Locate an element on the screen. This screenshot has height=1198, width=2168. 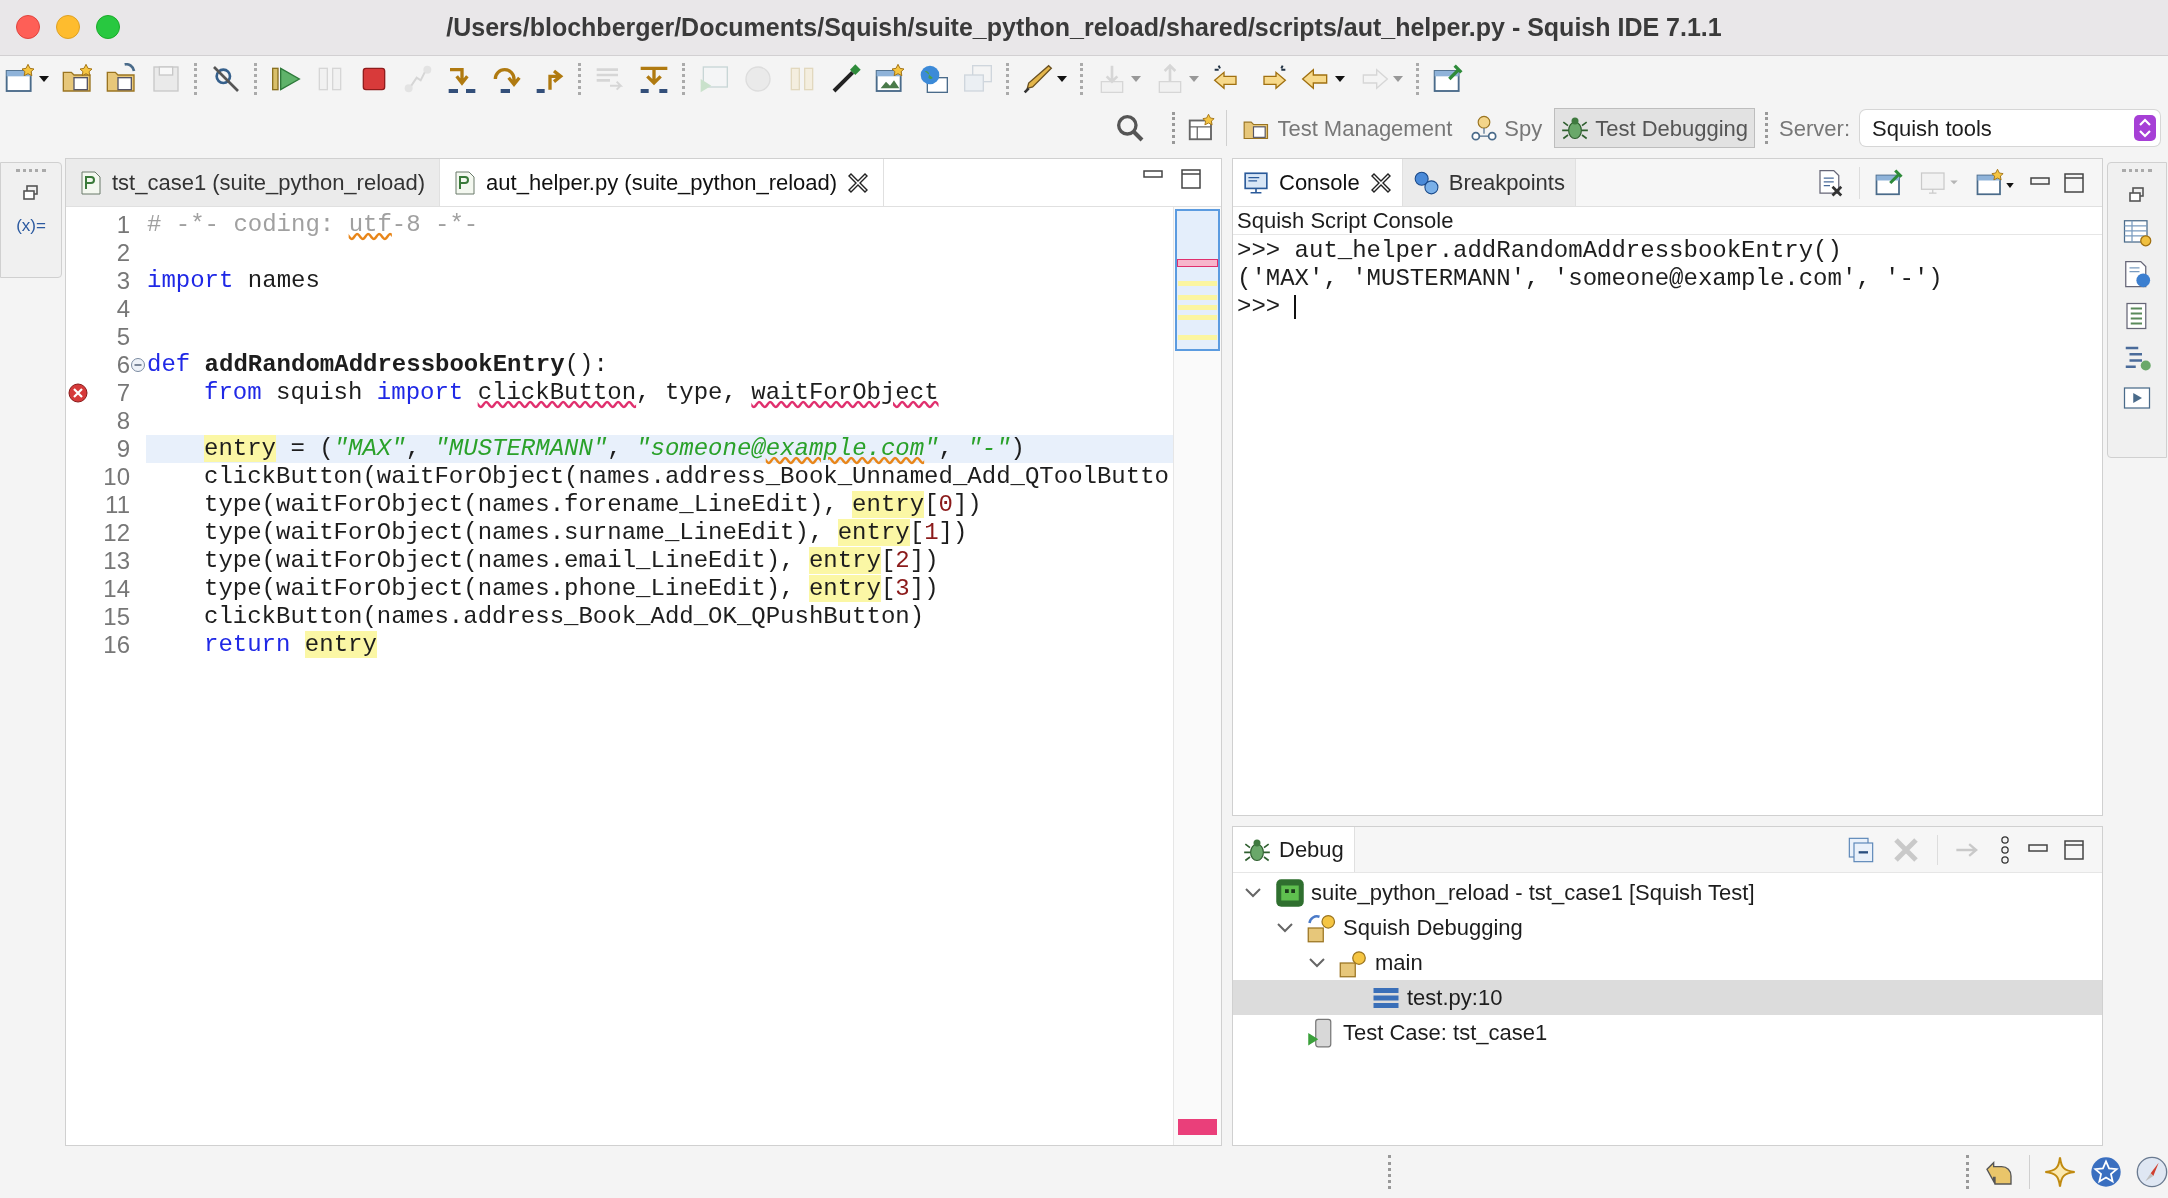
tree-item: suite_python_reload - tst_case1 [Squish Test] is located at coordinates (1667, 892).